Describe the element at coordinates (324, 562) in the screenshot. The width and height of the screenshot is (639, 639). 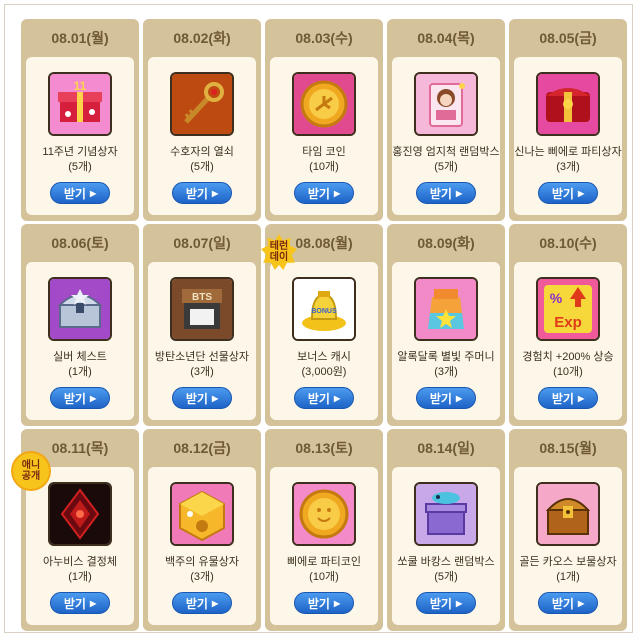
I see `reward-name: 삐에로 파티코인` at that location.